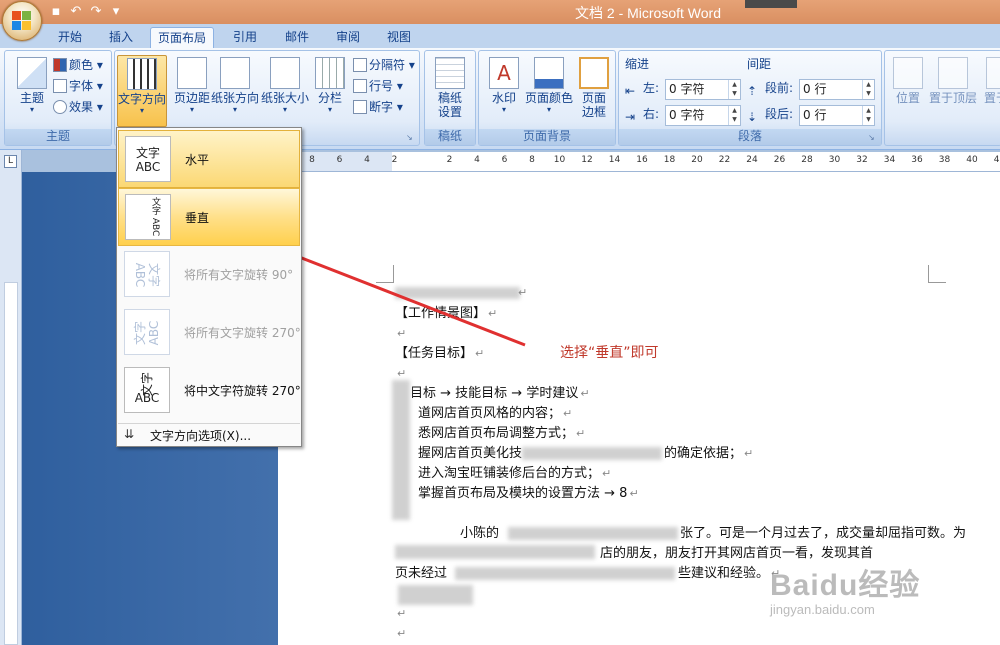 This screenshot has height=645, width=1000. What do you see at coordinates (953, 91) in the screenshot?
I see `bring-to-front-button: 置于顶层` at bounding box center [953, 91].